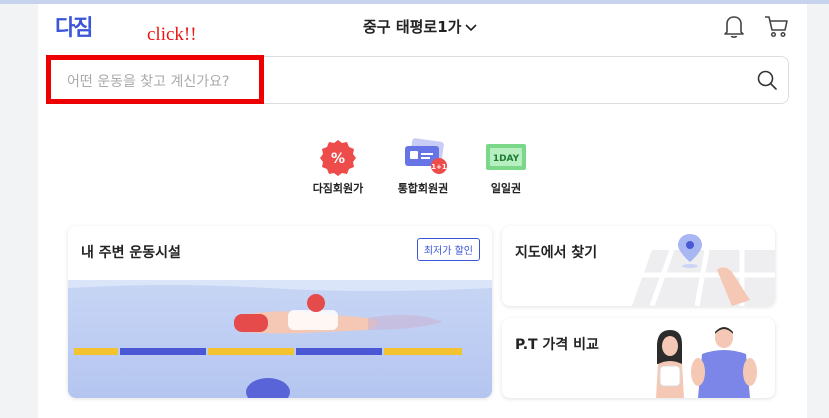 The width and height of the screenshot is (829, 418). Describe the element at coordinates (776, 26) in the screenshot. I see `cart-icon` at that location.